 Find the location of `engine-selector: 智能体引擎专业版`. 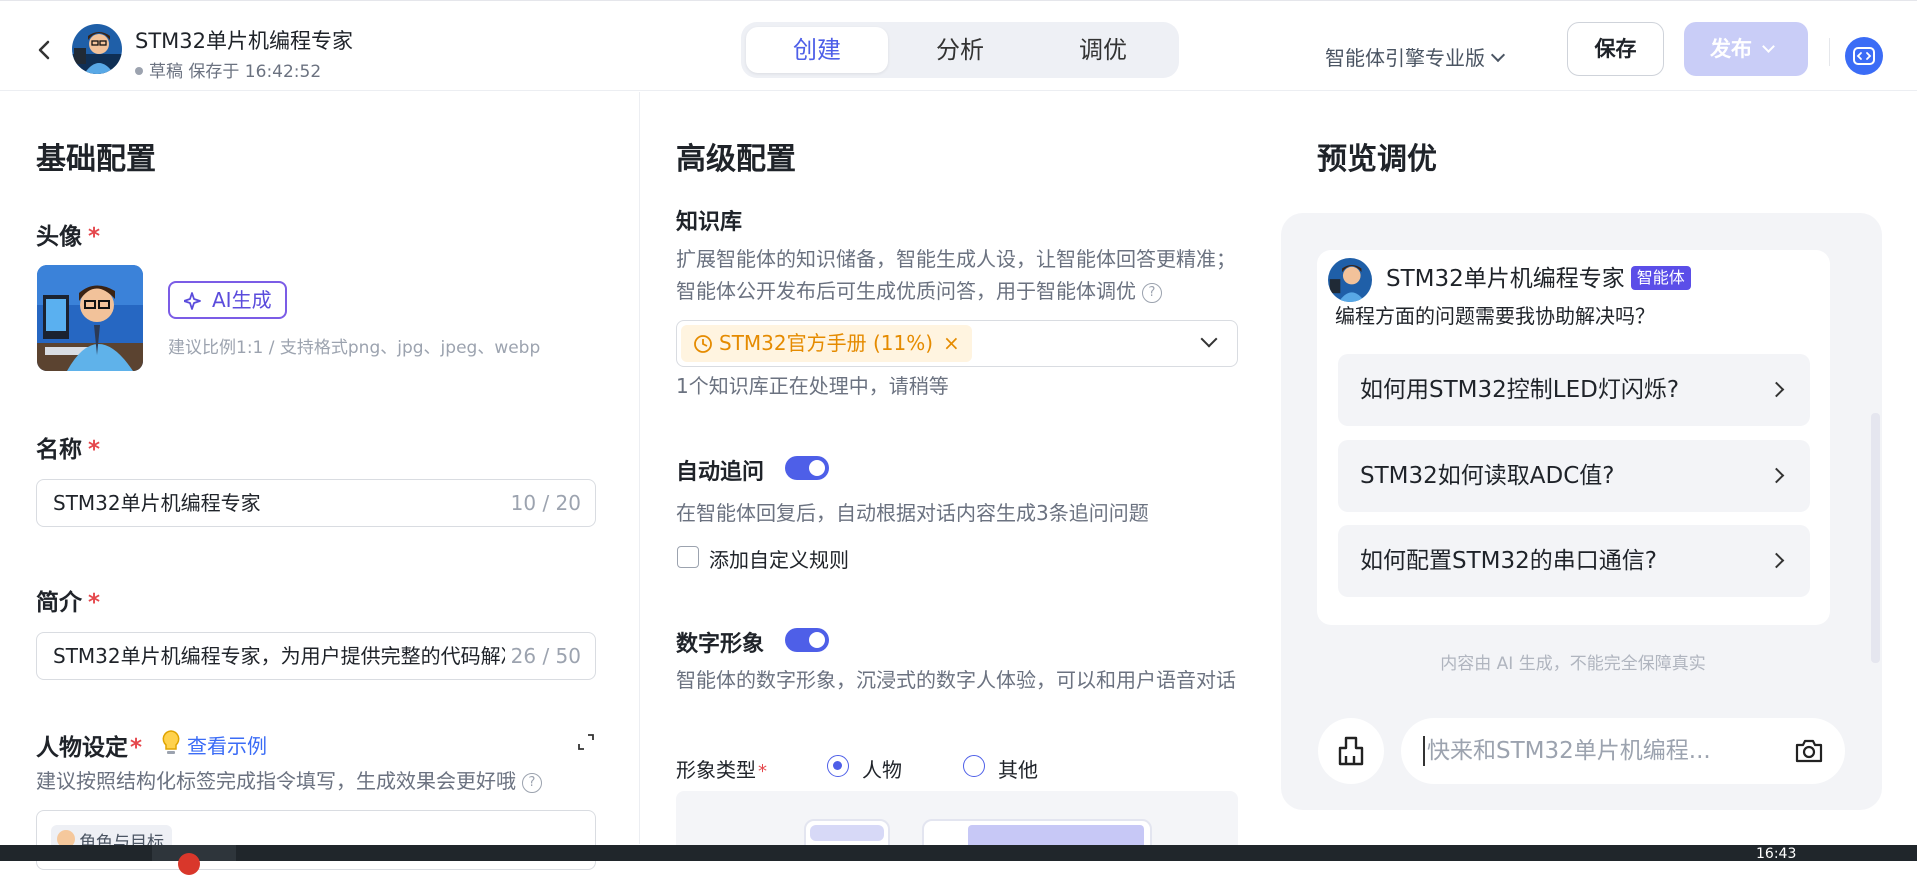

engine-selector: 智能体引擎专业版 is located at coordinates (1415, 56).